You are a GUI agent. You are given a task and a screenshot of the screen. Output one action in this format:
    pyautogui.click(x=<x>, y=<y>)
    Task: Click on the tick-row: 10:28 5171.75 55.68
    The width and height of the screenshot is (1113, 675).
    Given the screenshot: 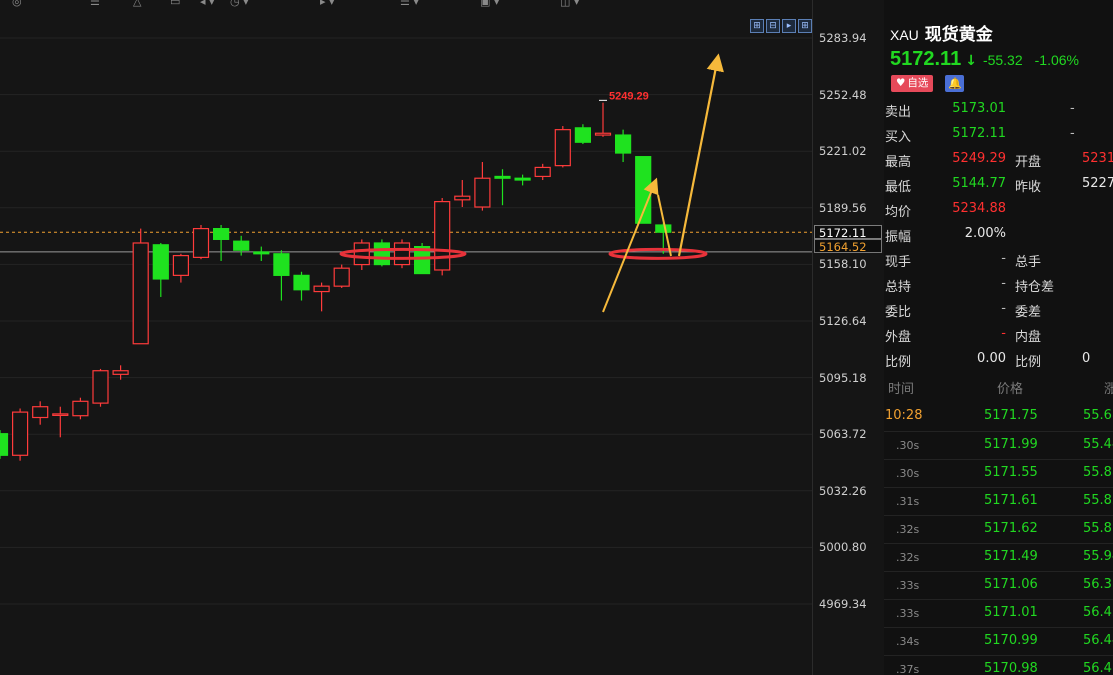 What is the action you would take?
    pyautogui.click(x=998, y=417)
    